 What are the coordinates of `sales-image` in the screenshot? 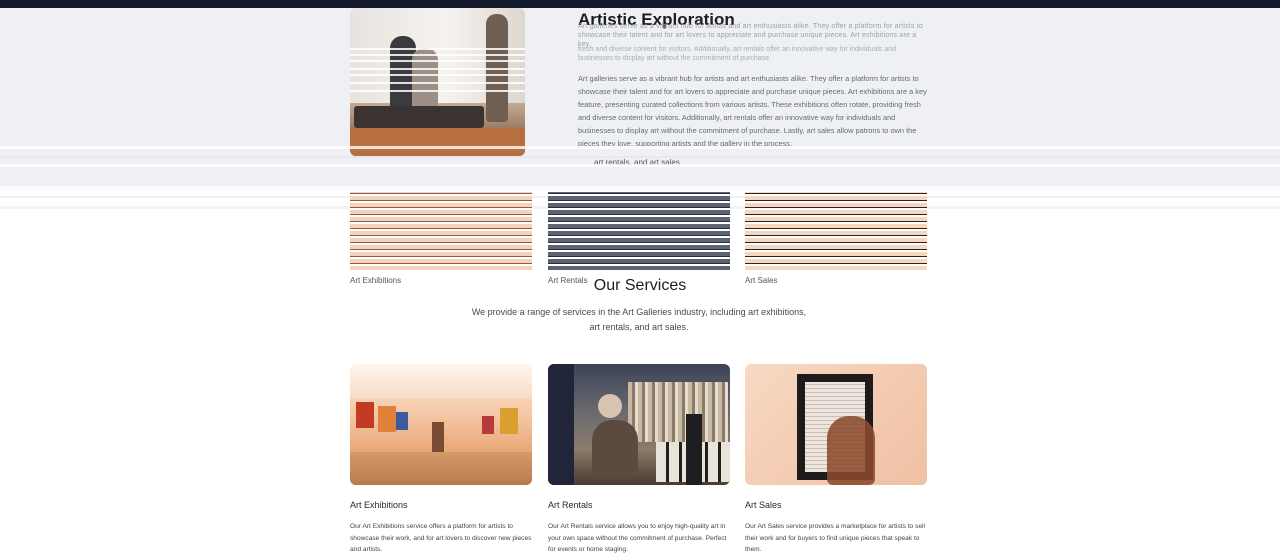 It's located at (836, 424).